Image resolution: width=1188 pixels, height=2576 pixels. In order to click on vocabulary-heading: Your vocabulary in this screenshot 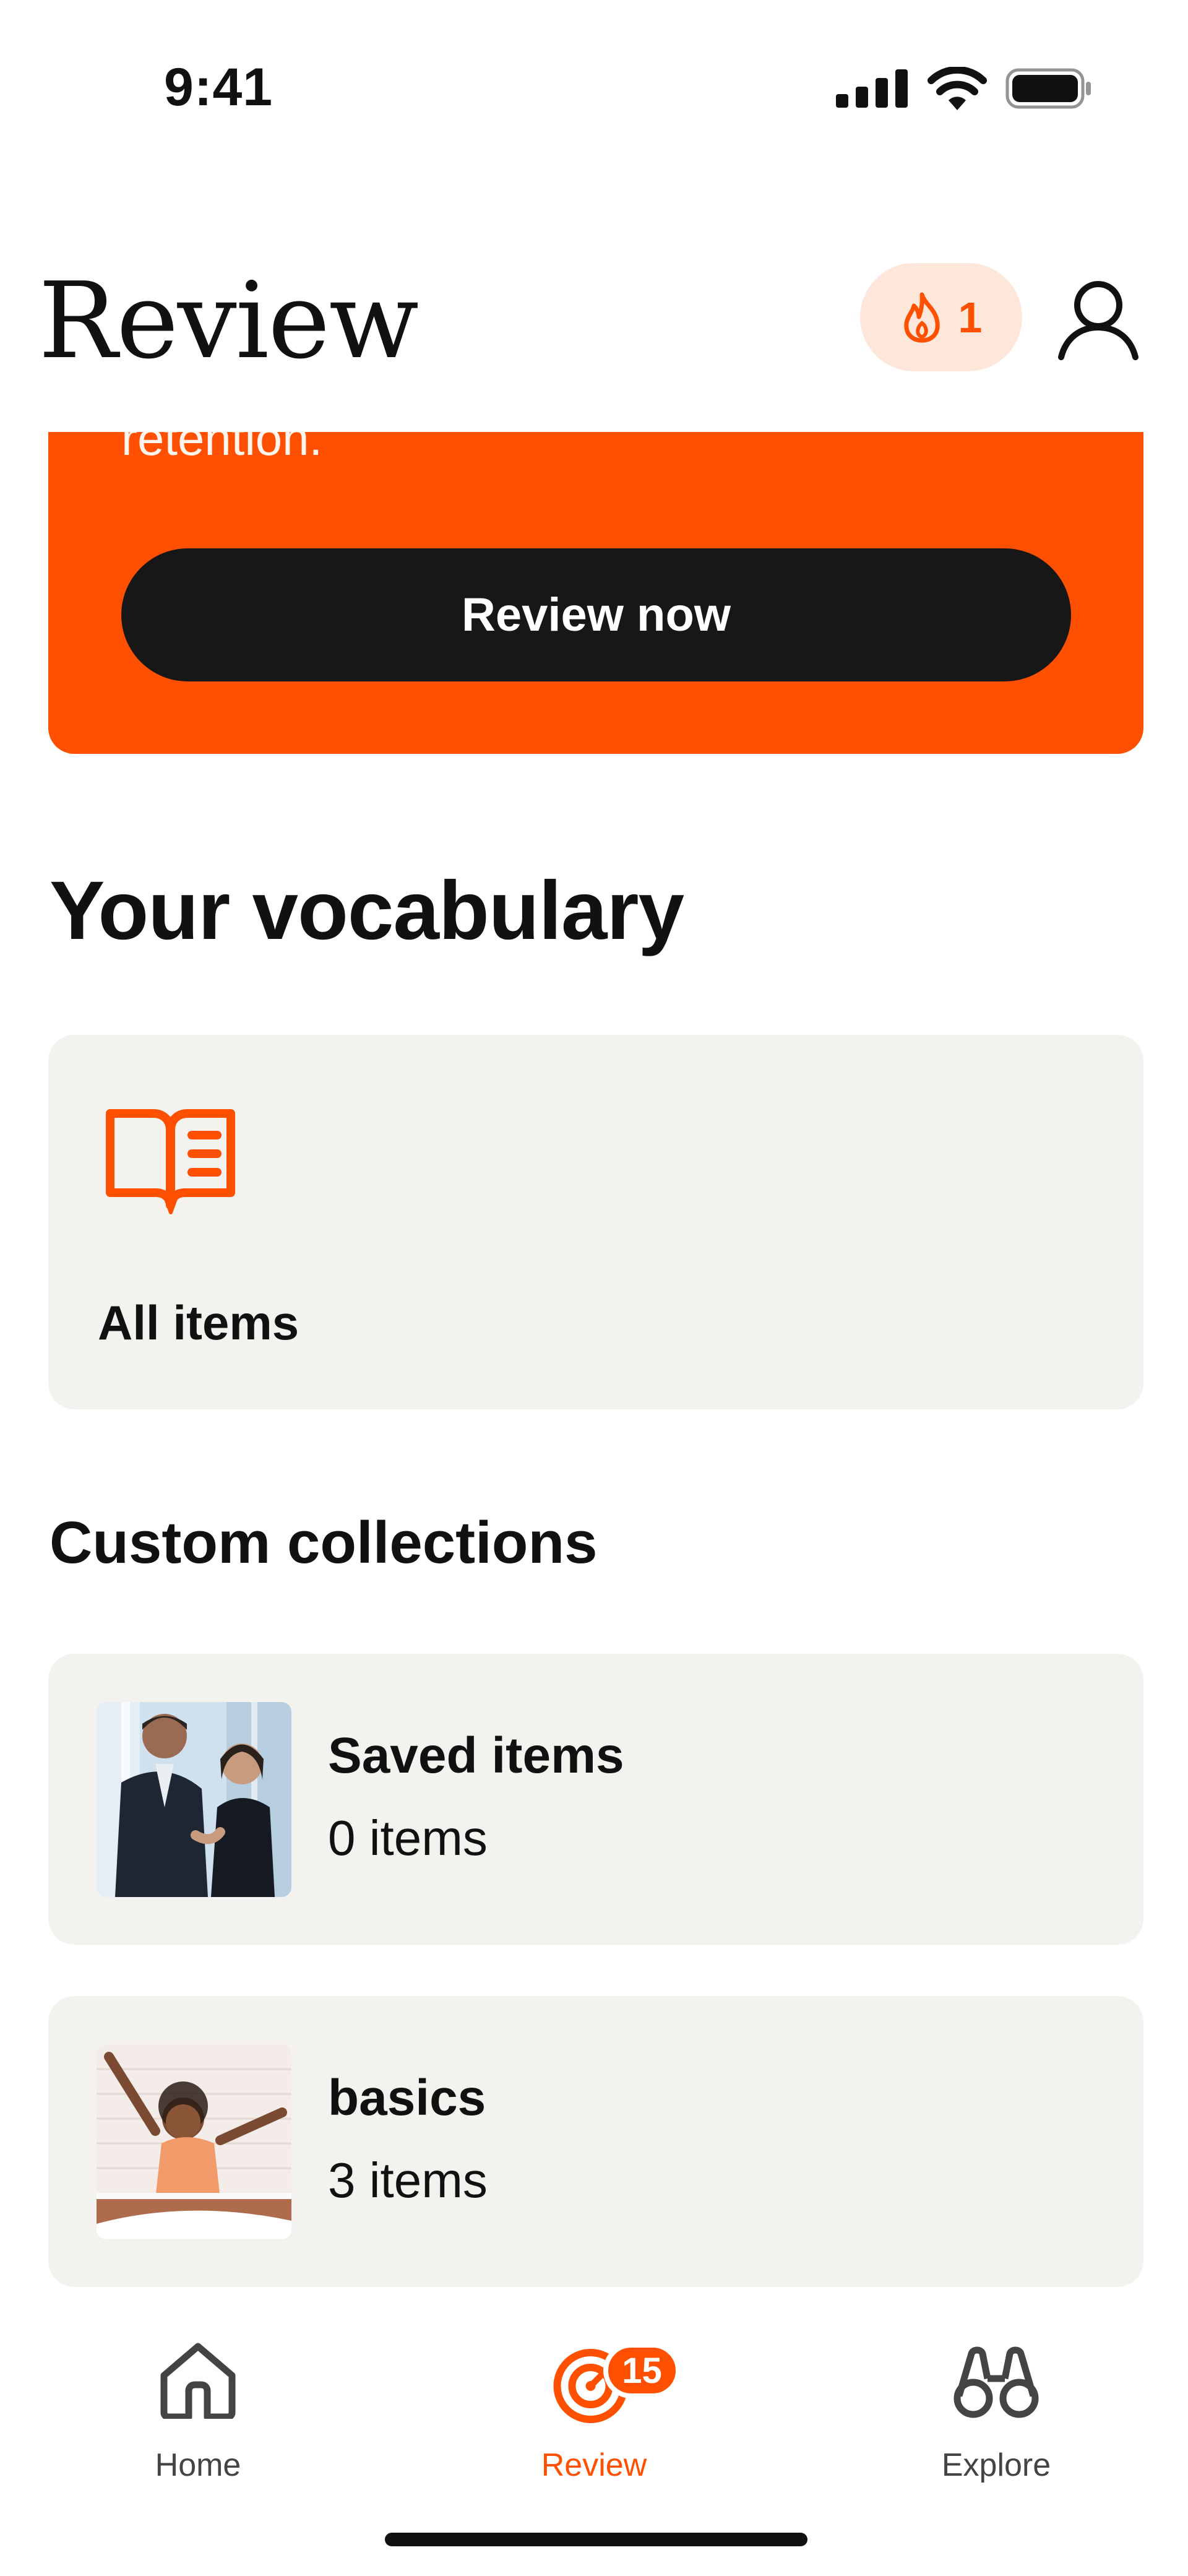, I will do `click(367, 911)`.